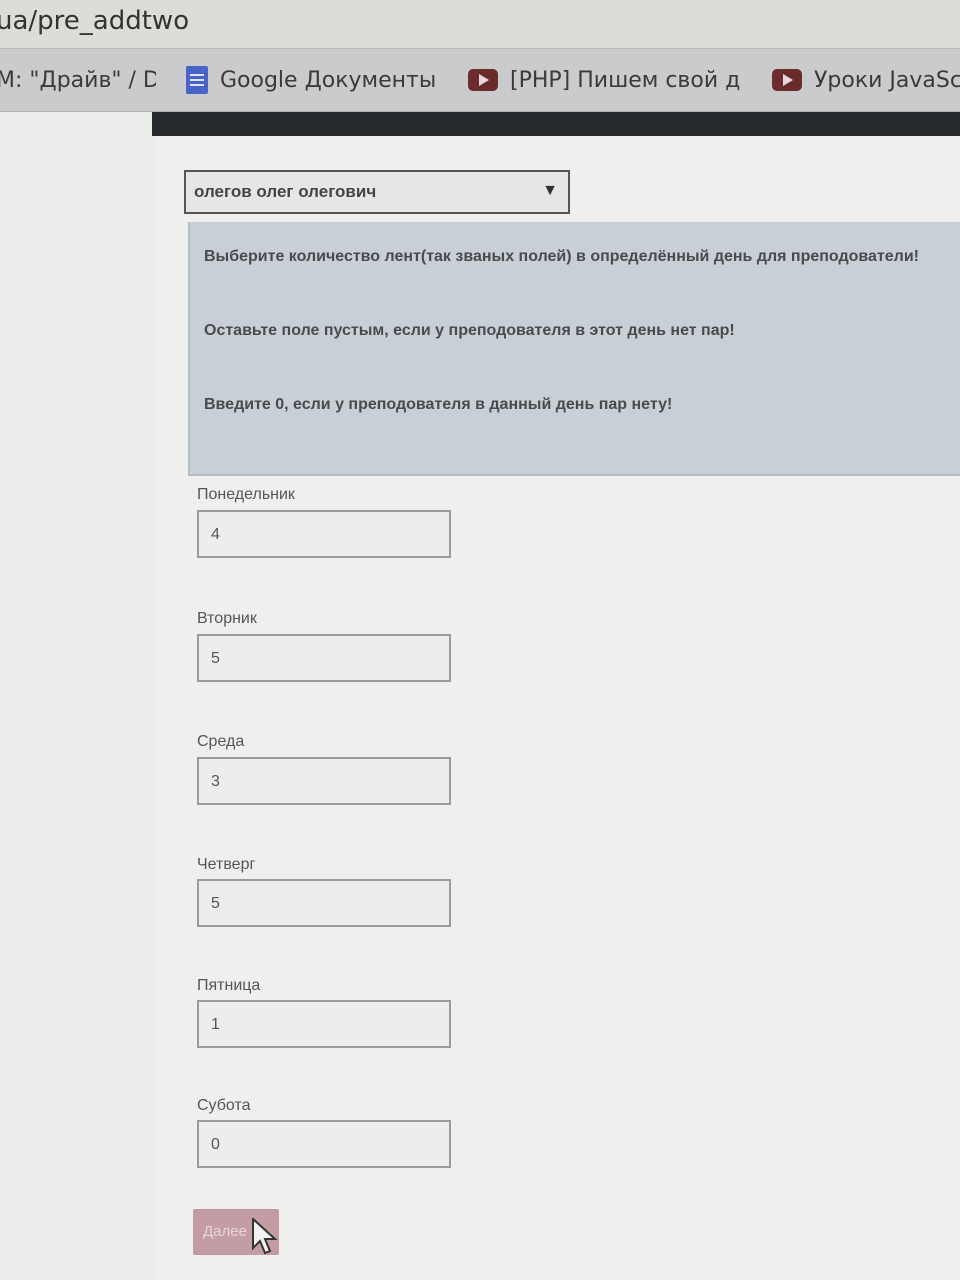  I want to click on bookmark-php: [PHP] Пишем свой д, so click(607, 80).